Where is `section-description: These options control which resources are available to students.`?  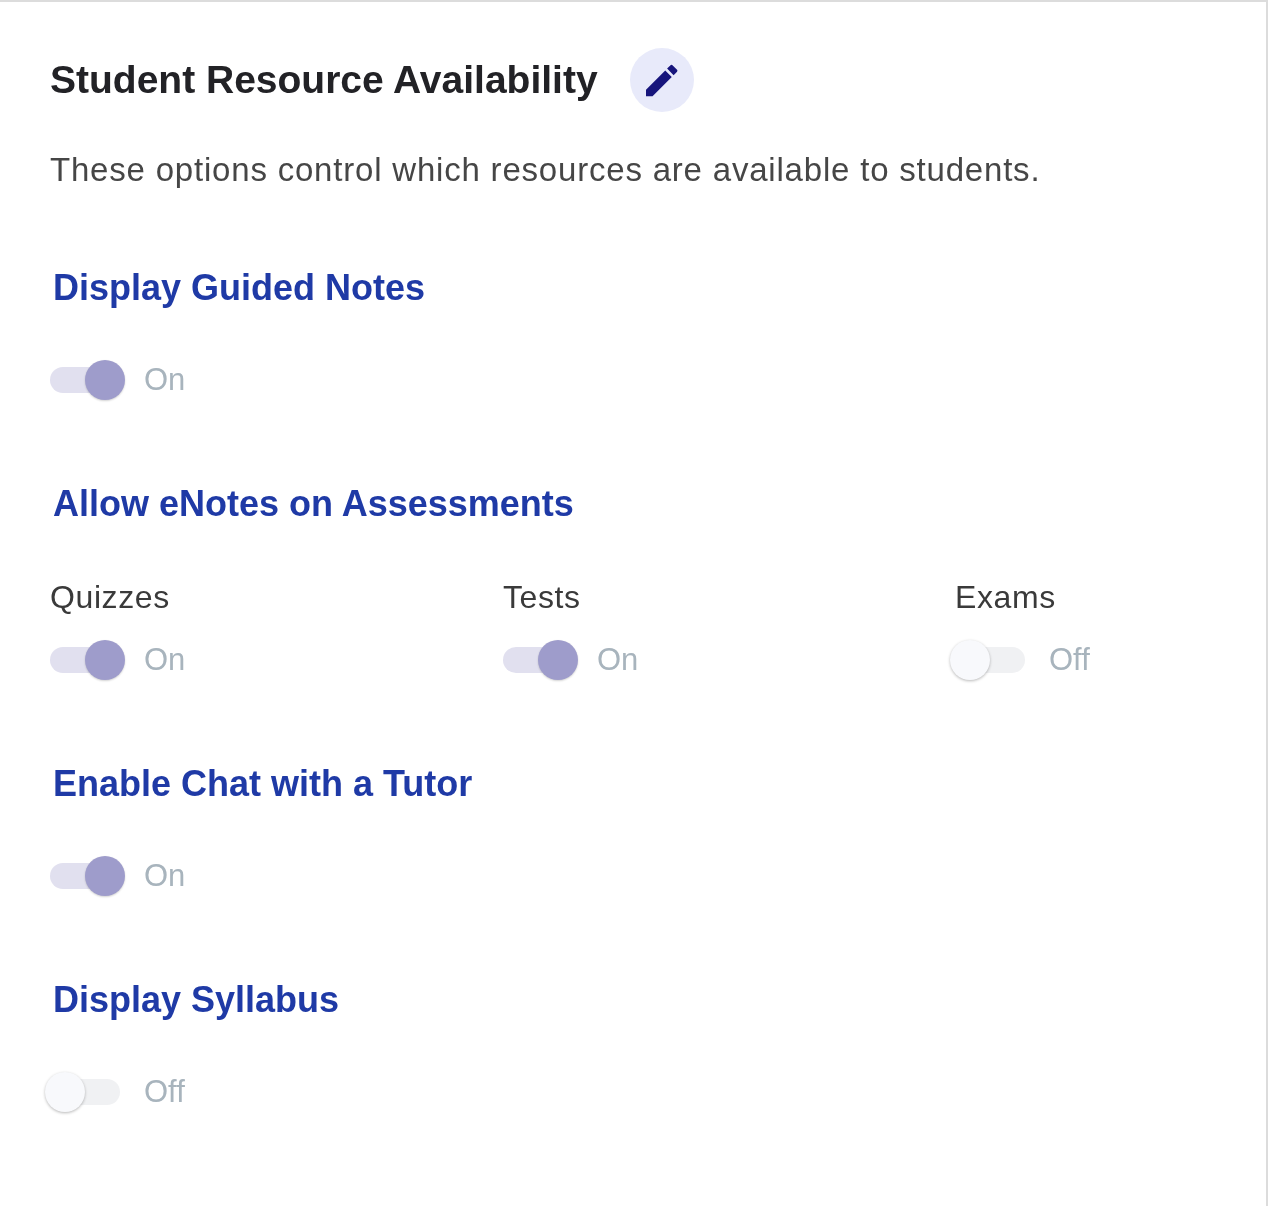 section-description: These options control which resources are available to students. is located at coordinates (545, 170).